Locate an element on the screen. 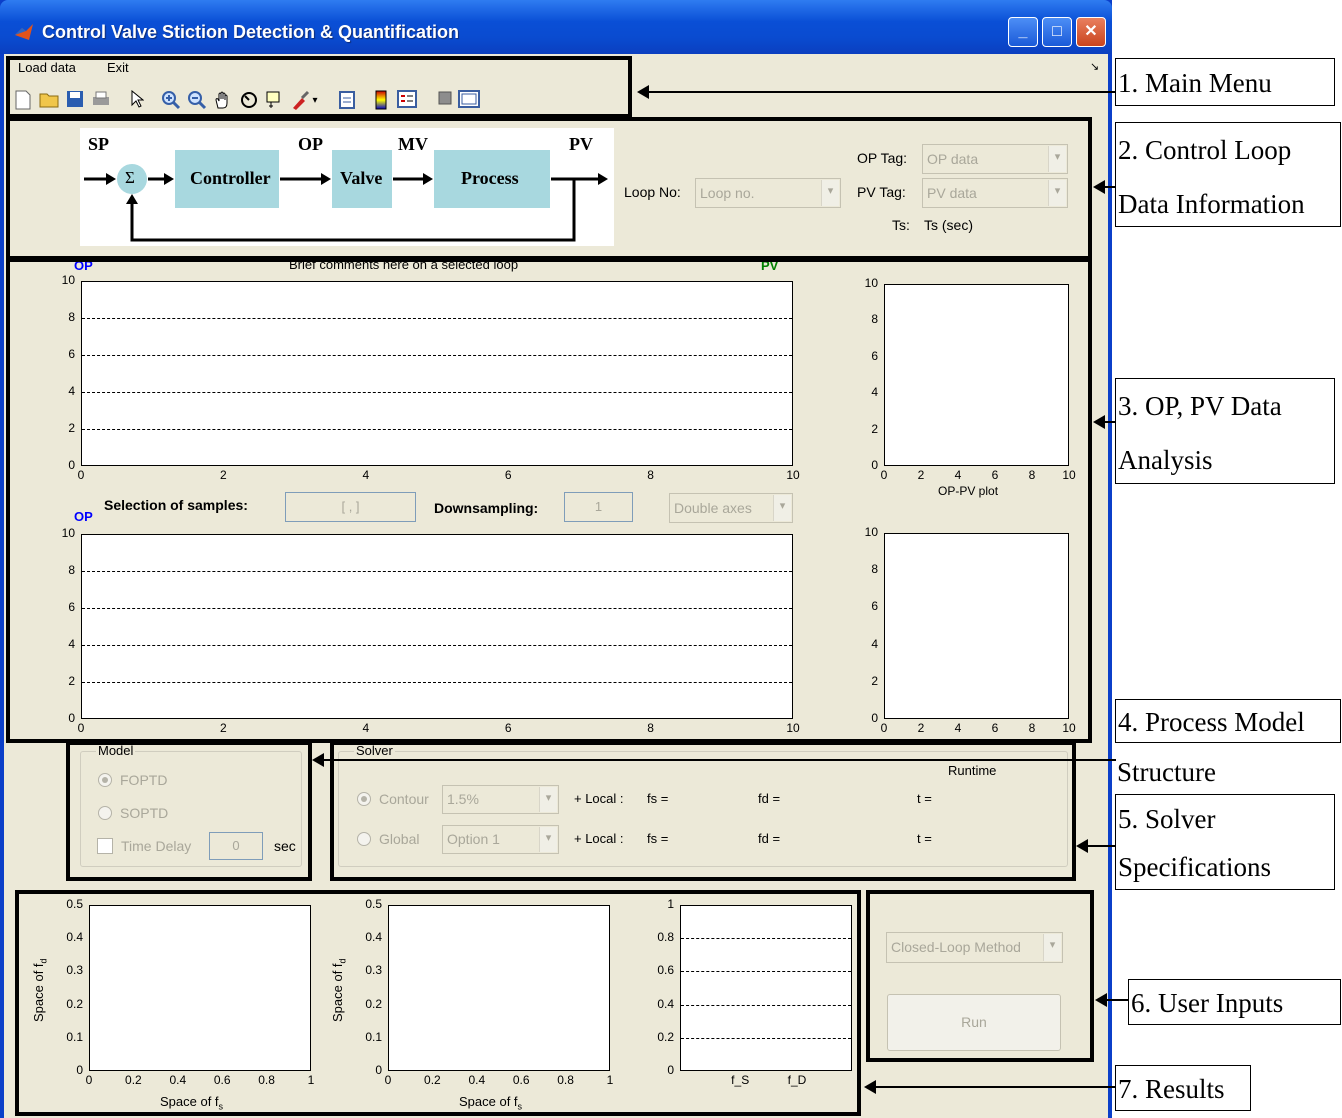 The width and height of the screenshot is (1342, 1118). axR3-xtick: f_D is located at coordinates (797, 1080).